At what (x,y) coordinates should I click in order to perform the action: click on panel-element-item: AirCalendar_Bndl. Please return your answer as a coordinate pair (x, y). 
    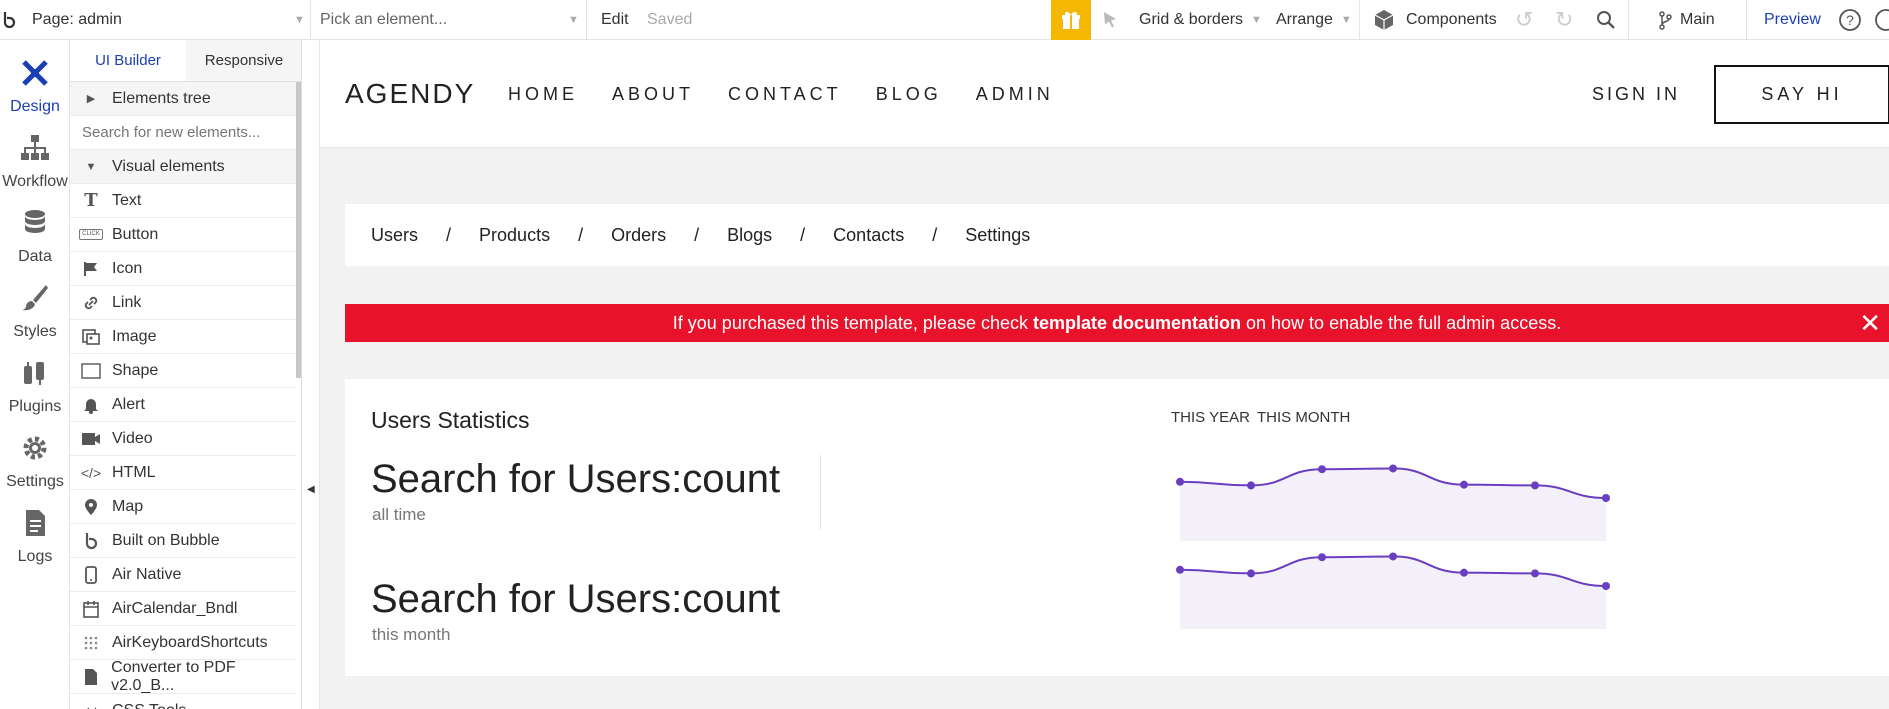
    Looking at the image, I should click on (183, 609).